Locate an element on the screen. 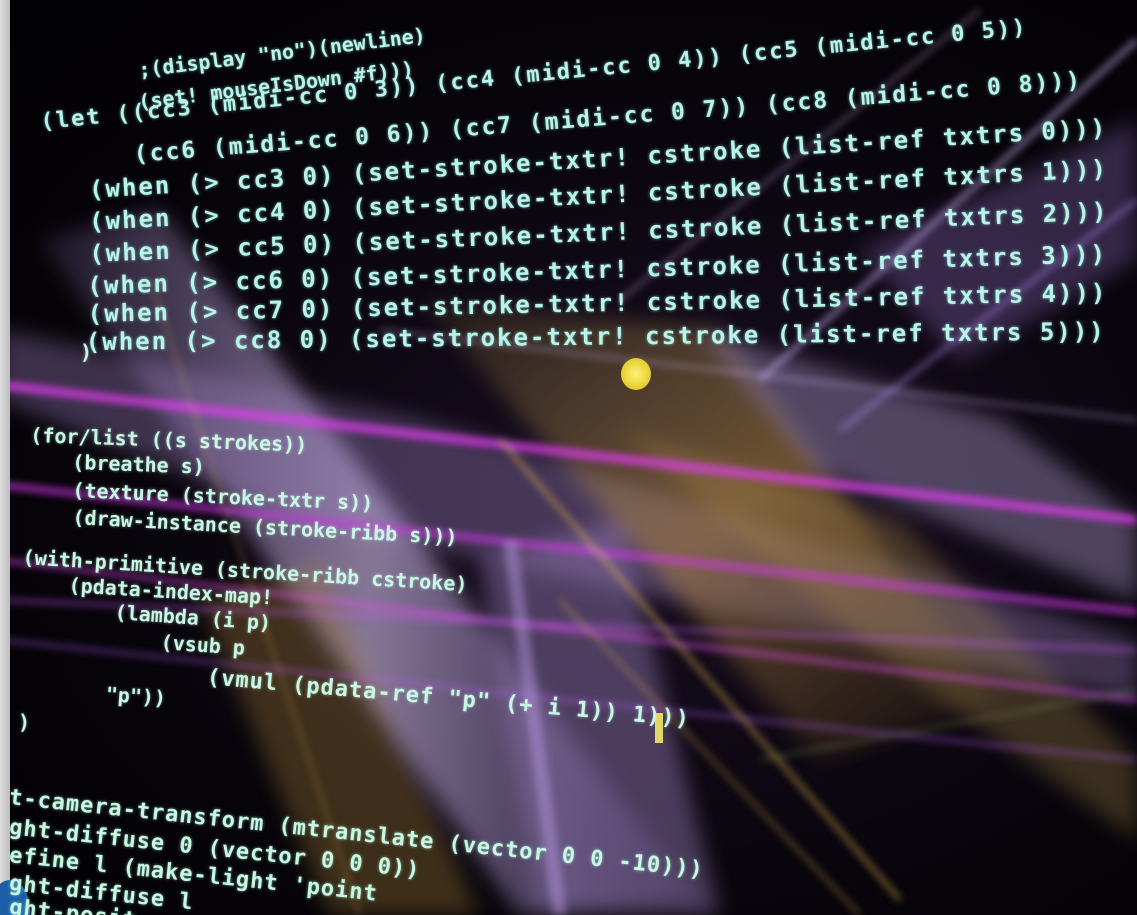 The image size is (1137, 915). code-line-21: "p")) is located at coordinates (136, 696).